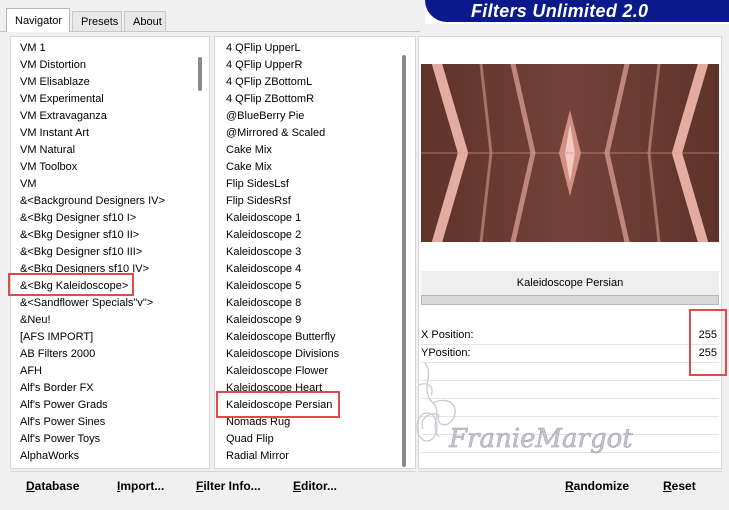 The image size is (729, 510). What do you see at coordinates (38, 20) in the screenshot?
I see `tab-navigator: Navigator` at bounding box center [38, 20].